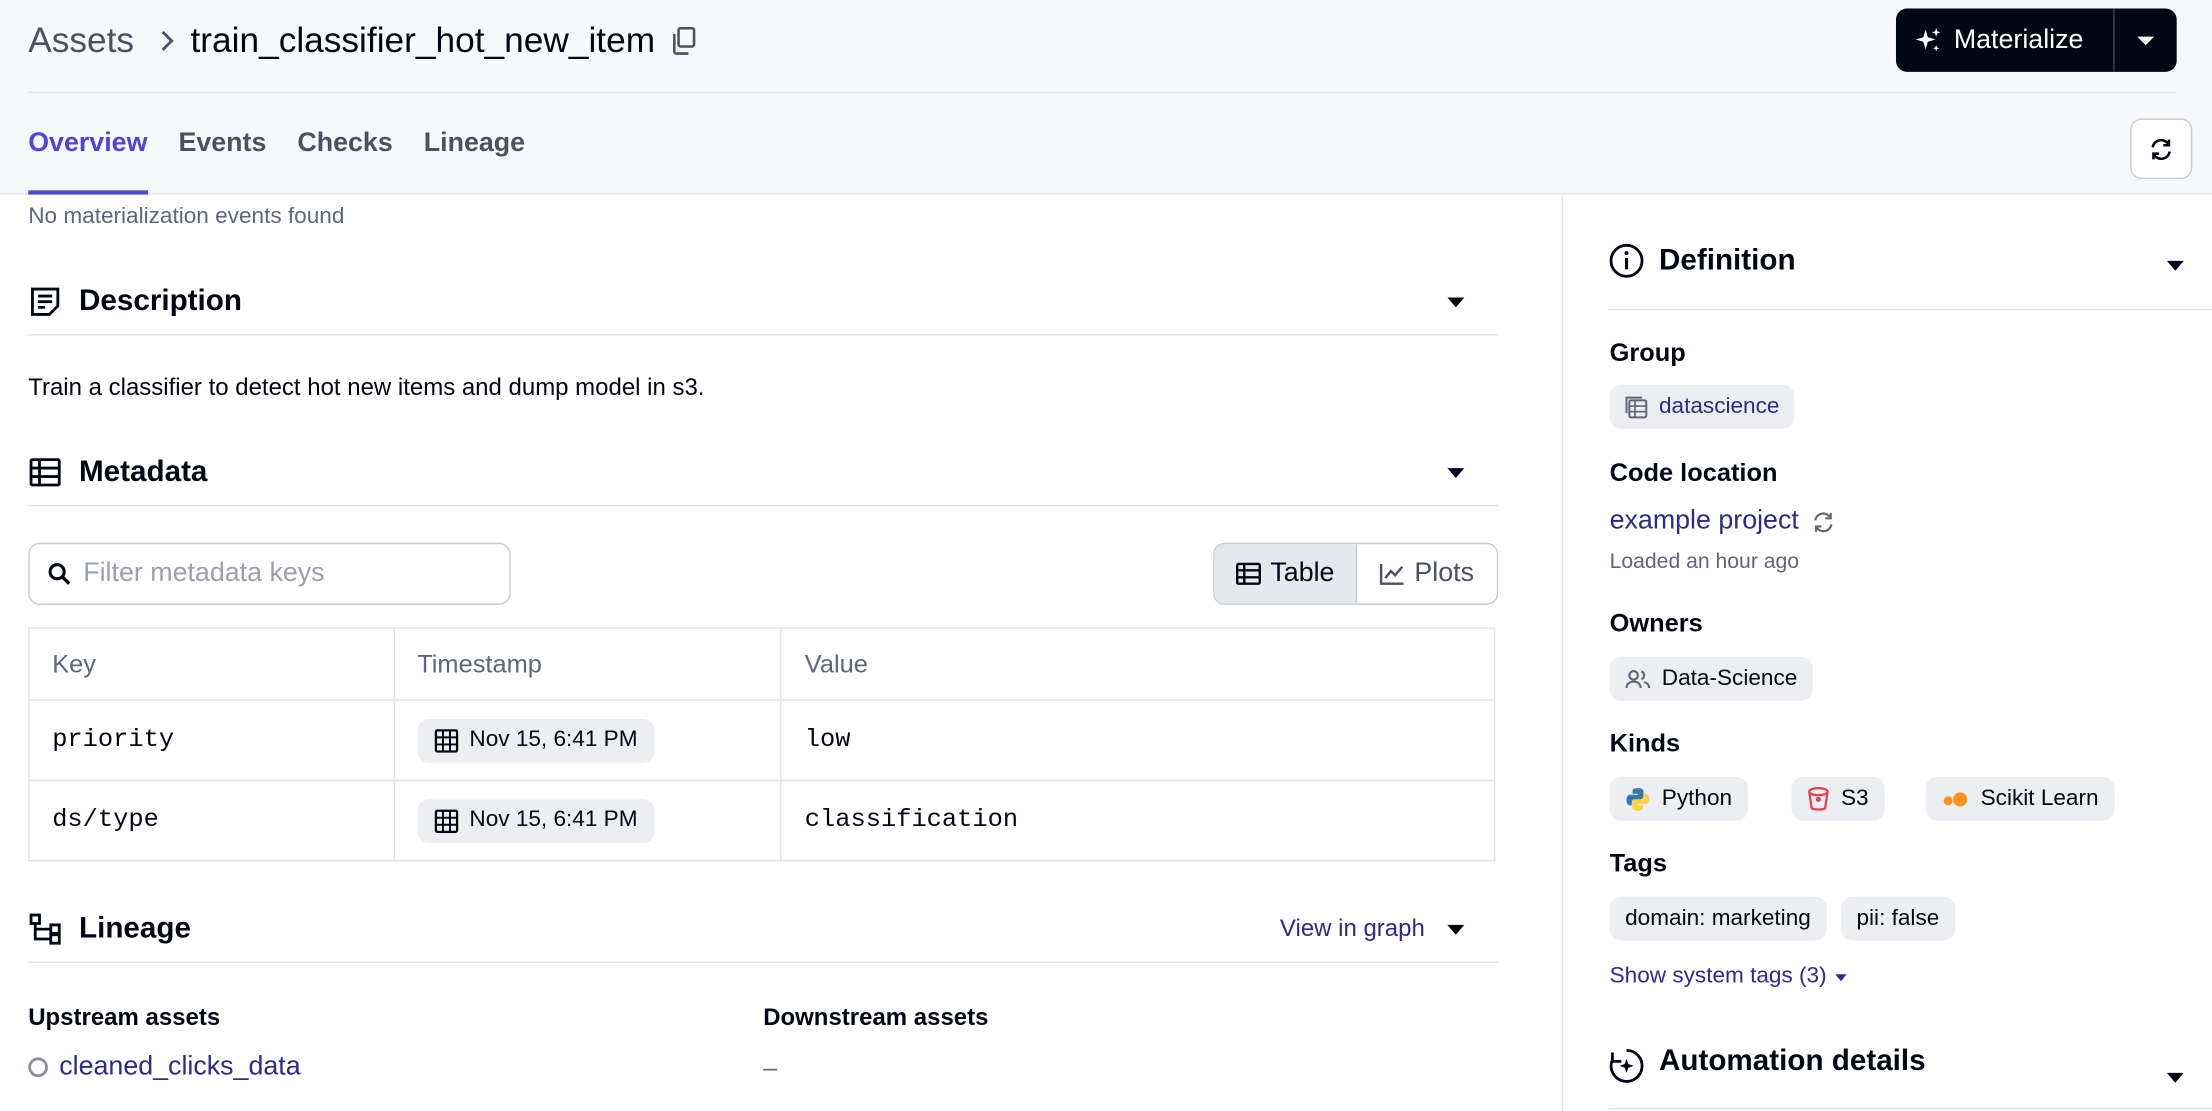 The height and width of the screenshot is (1111, 2212). What do you see at coordinates (1638, 678) in the screenshot?
I see `people-icon` at bounding box center [1638, 678].